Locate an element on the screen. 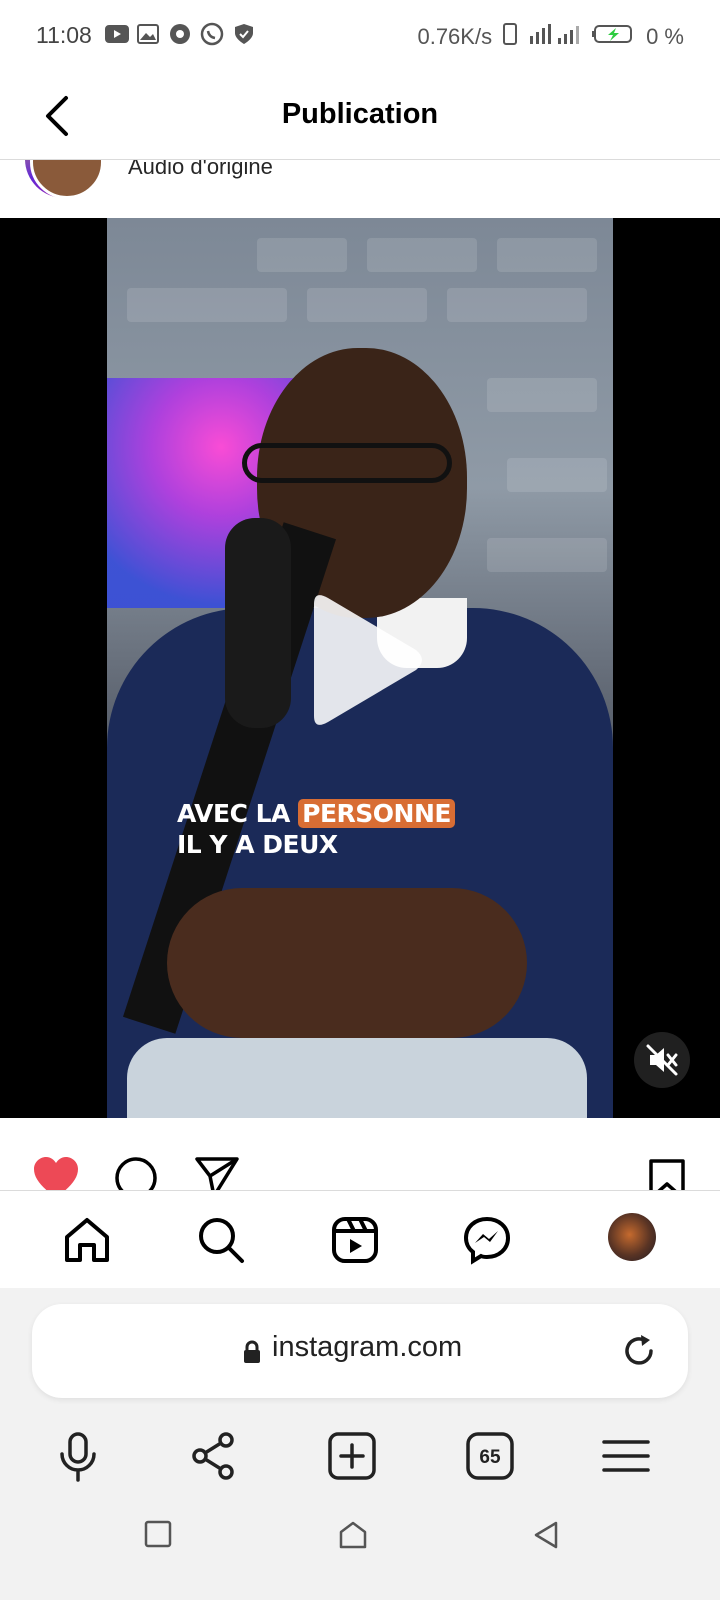 The image size is (720, 1600). status-bar: 11:08 0.76K/s 0 % is located at coordinates (360, 36).